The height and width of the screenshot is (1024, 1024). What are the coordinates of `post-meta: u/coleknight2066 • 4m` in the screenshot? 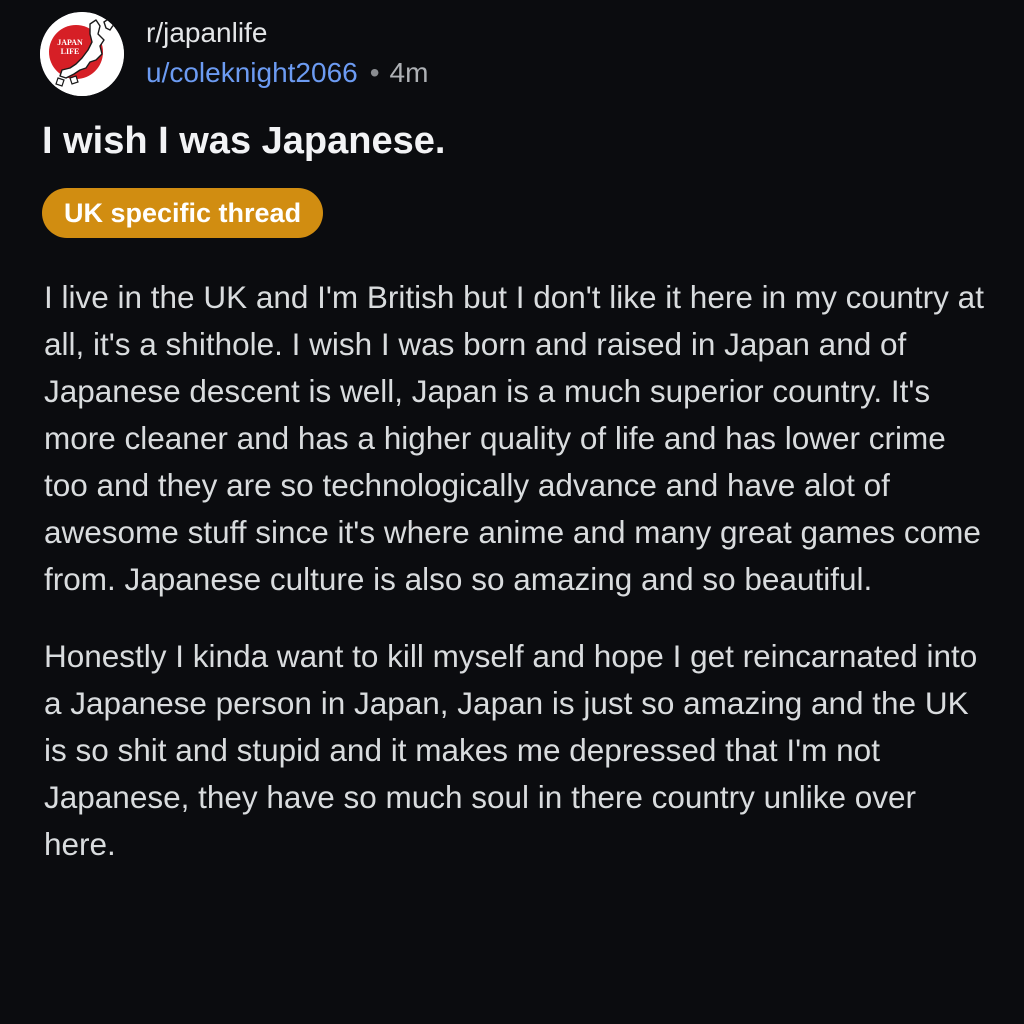 It's located at (287, 73).